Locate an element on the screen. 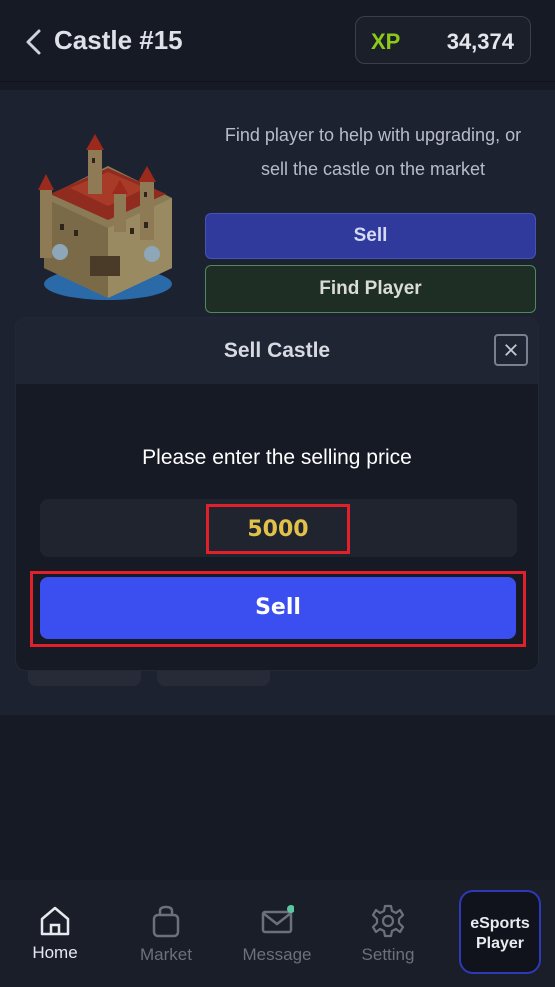  modal-header: Sell Castle is located at coordinates (277, 351).